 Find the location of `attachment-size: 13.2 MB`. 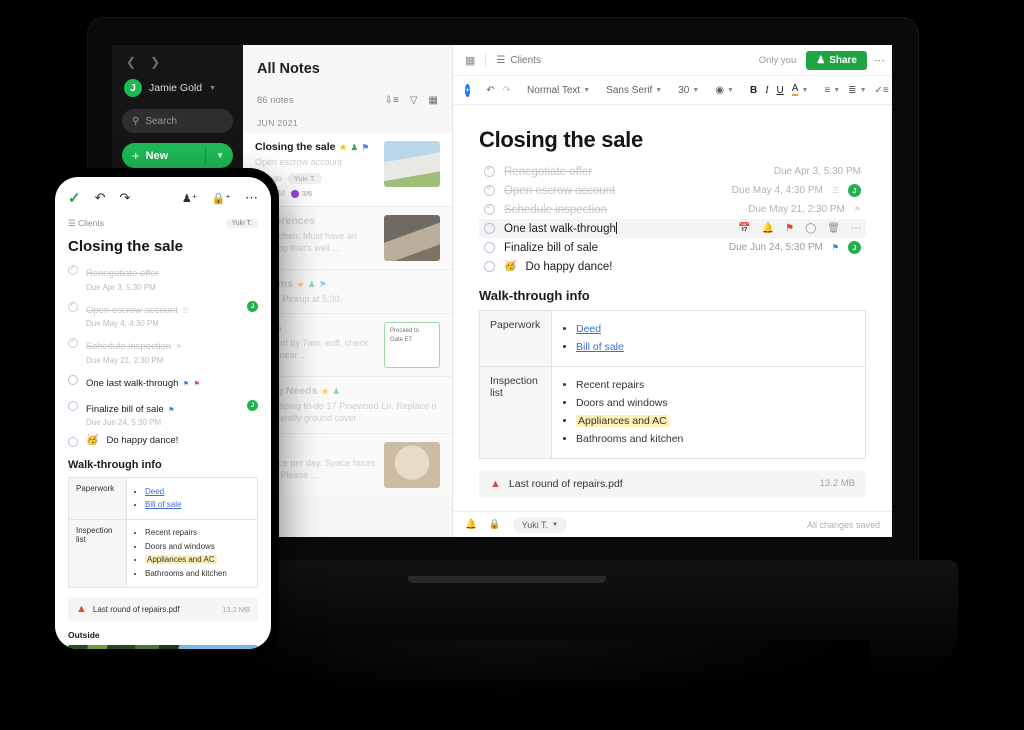

attachment-size: 13.2 MB is located at coordinates (236, 609).